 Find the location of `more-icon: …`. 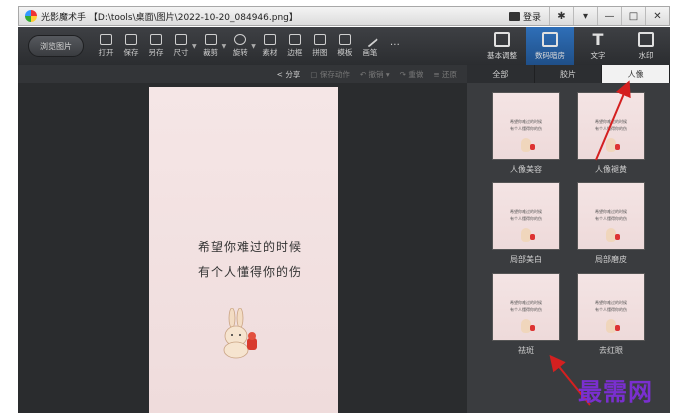

more-icon: … is located at coordinates (394, 42).